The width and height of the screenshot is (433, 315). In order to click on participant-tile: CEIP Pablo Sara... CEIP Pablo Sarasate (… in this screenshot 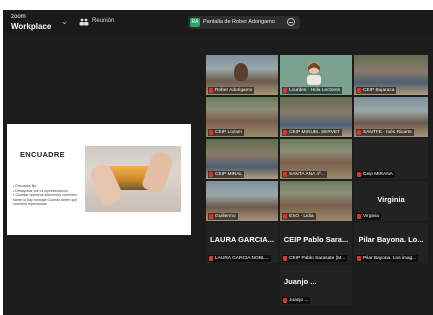, I will do `click(316, 243)`.